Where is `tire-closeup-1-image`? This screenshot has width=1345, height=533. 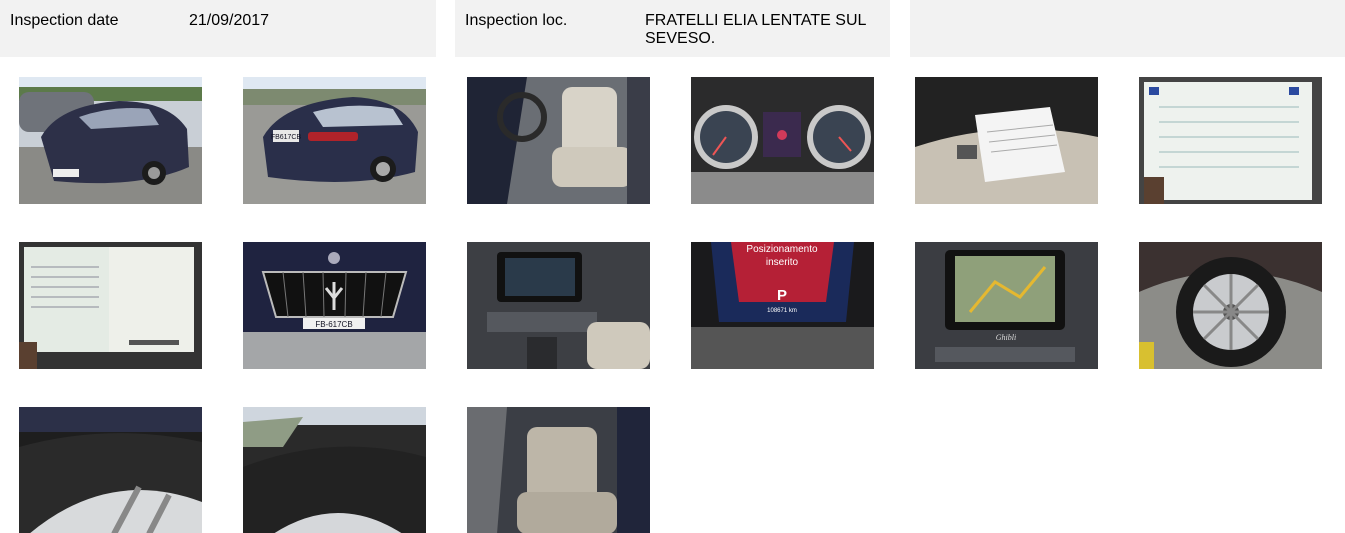
tire-closeup-1-image is located at coordinates (110, 470).